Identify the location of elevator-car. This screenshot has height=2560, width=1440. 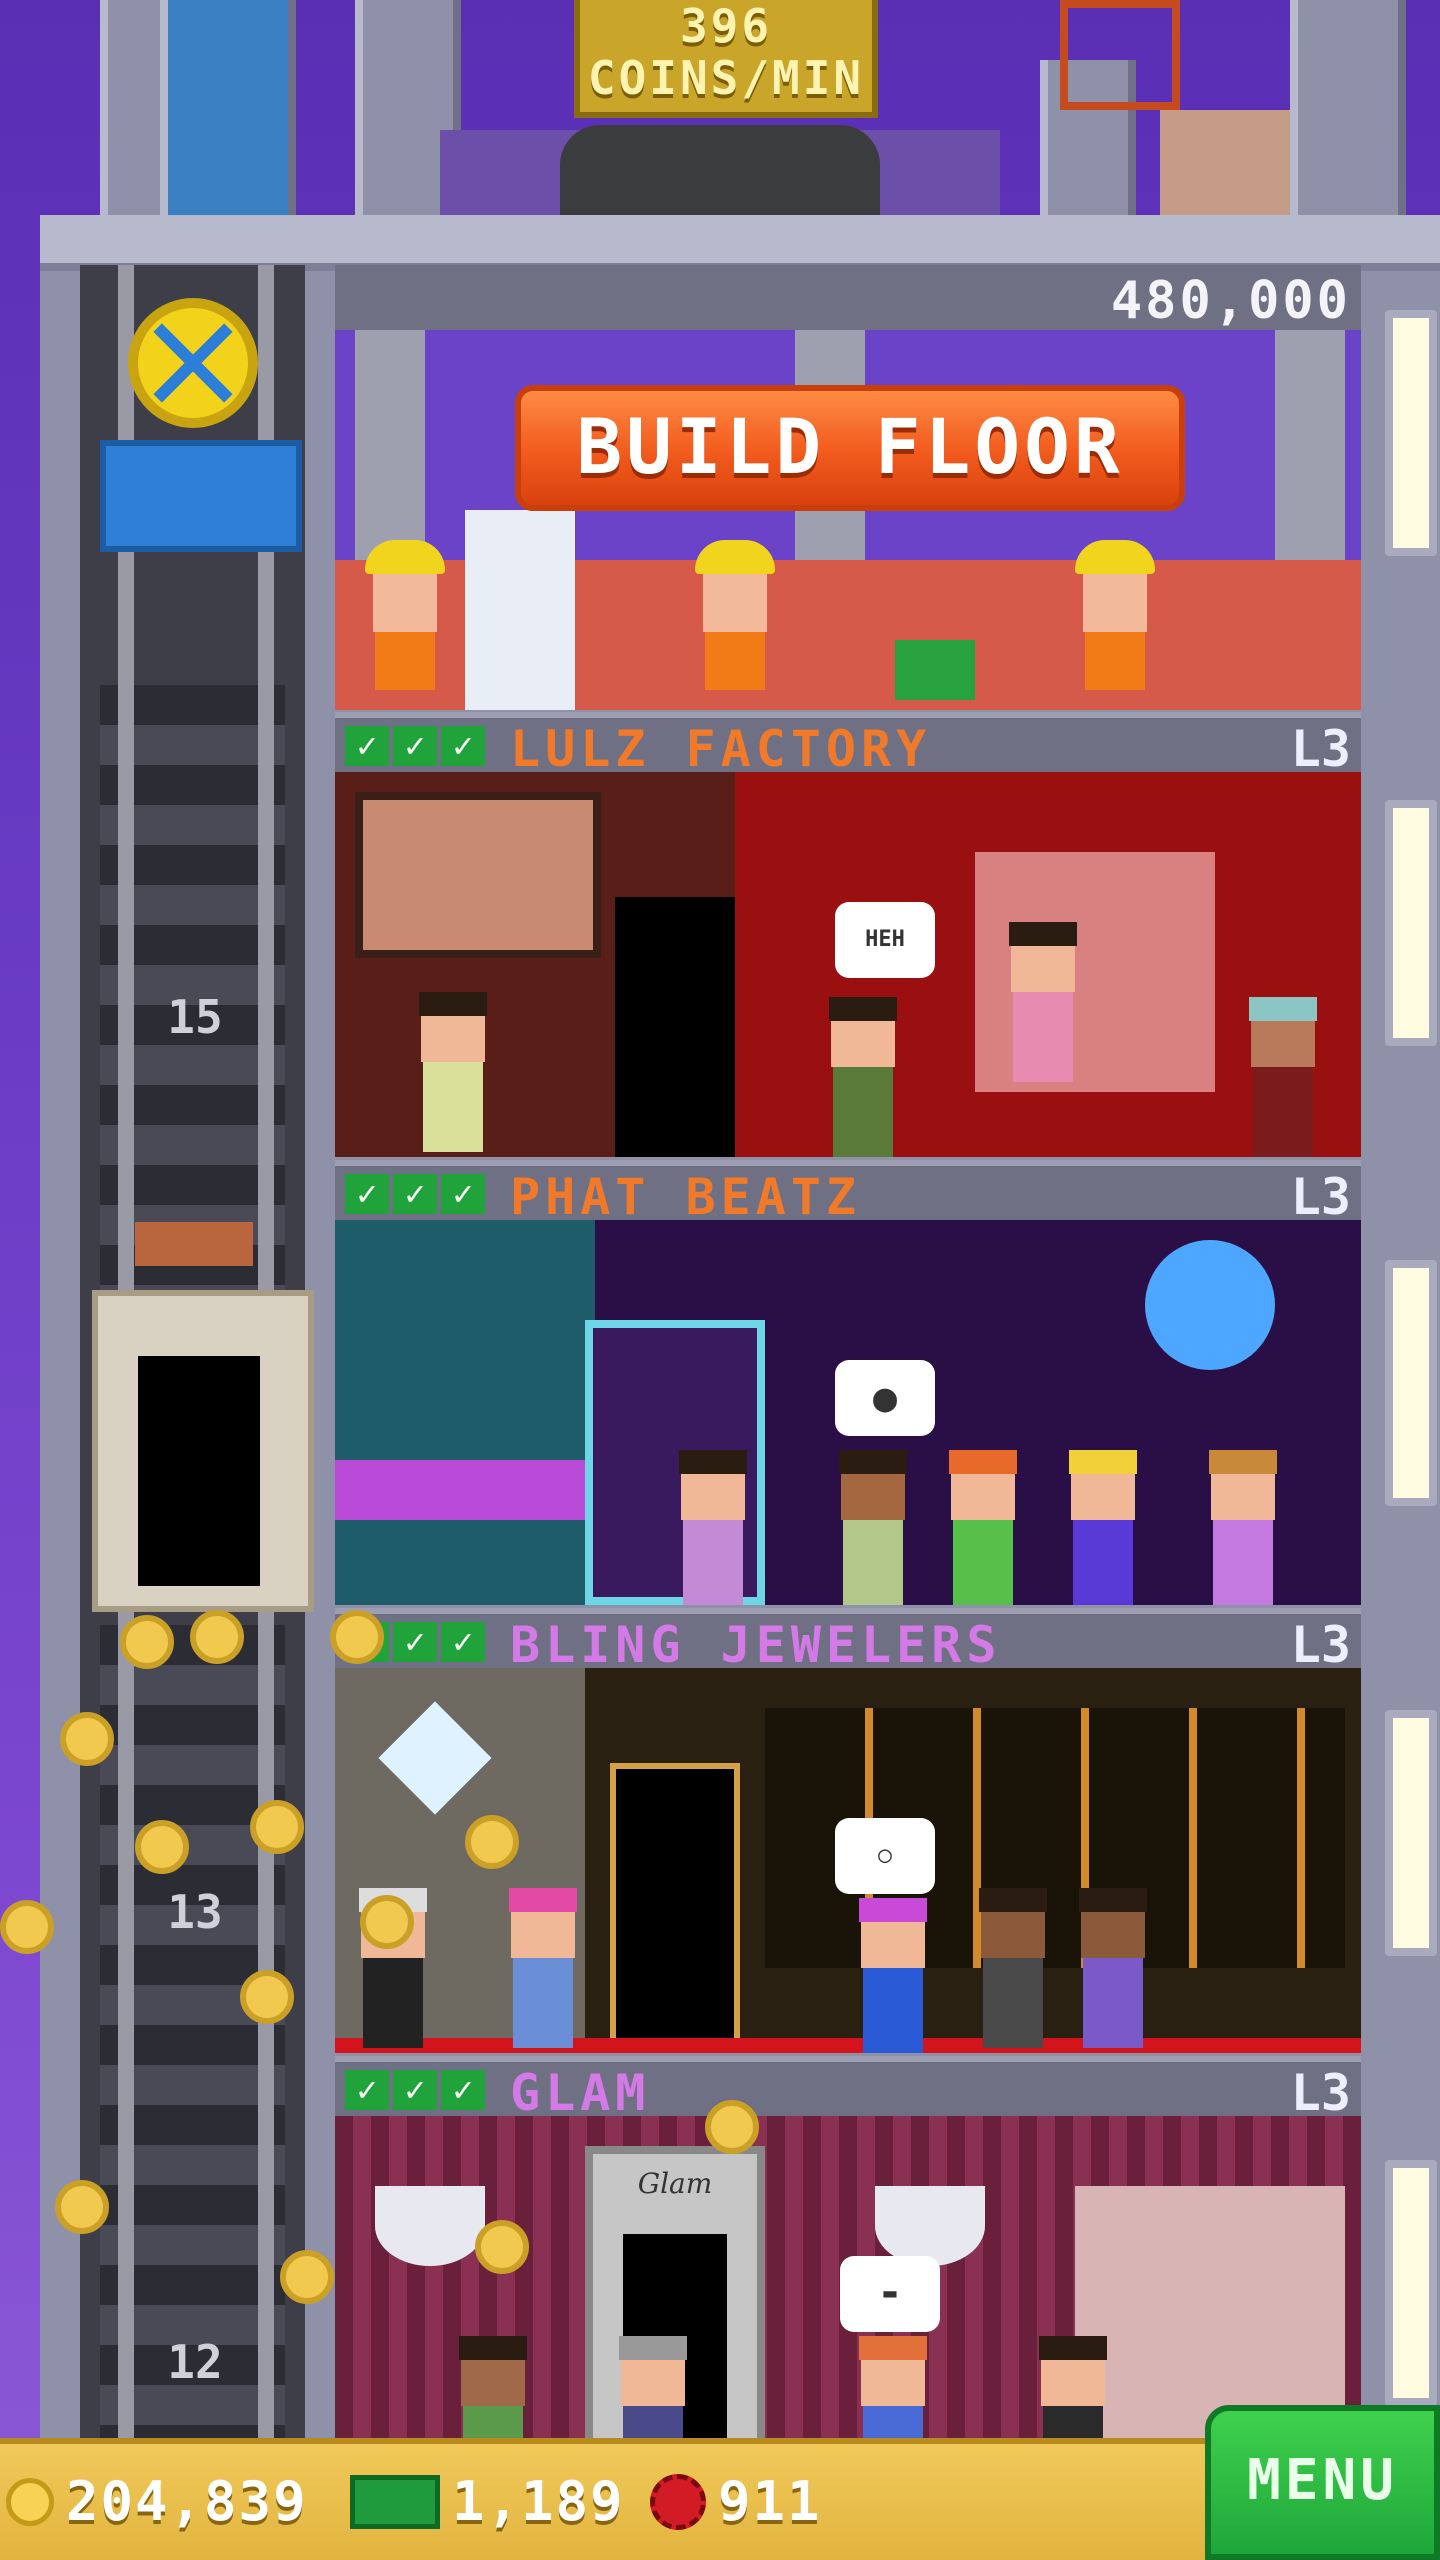
(203, 1451).